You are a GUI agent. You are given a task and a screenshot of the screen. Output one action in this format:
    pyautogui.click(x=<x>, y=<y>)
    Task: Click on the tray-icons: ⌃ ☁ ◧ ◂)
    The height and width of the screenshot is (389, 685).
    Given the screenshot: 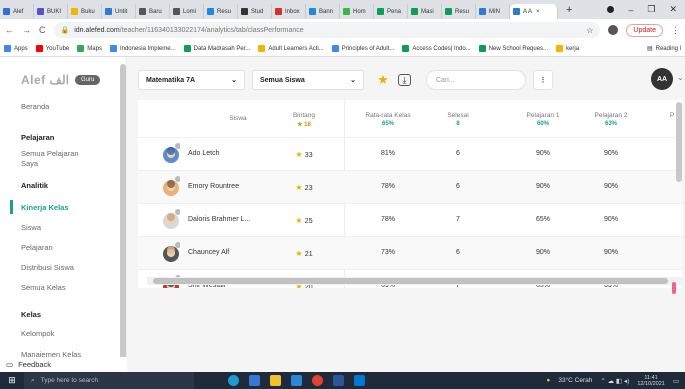 What is the action you would take?
    pyautogui.click(x=614, y=381)
    